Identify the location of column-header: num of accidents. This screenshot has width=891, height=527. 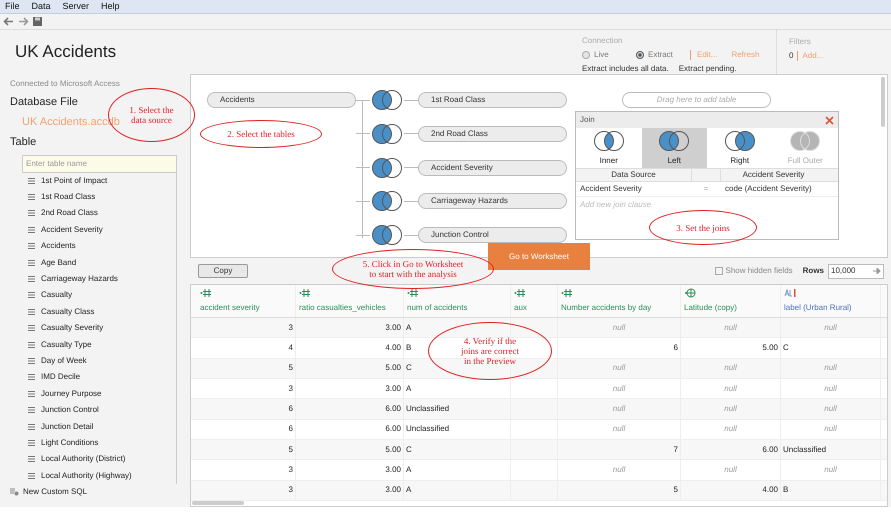
(458, 308).